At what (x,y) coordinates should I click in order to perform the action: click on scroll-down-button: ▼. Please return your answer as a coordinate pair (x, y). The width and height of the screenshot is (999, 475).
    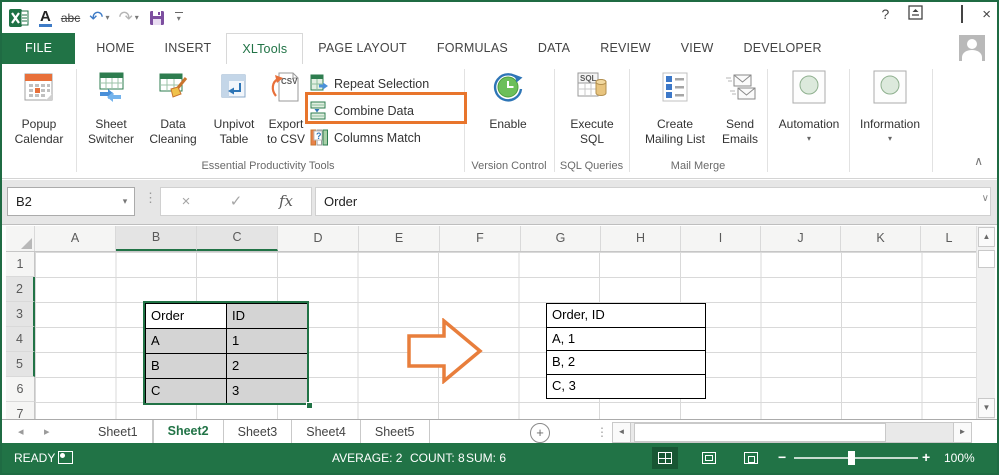
    Looking at the image, I should click on (986, 408).